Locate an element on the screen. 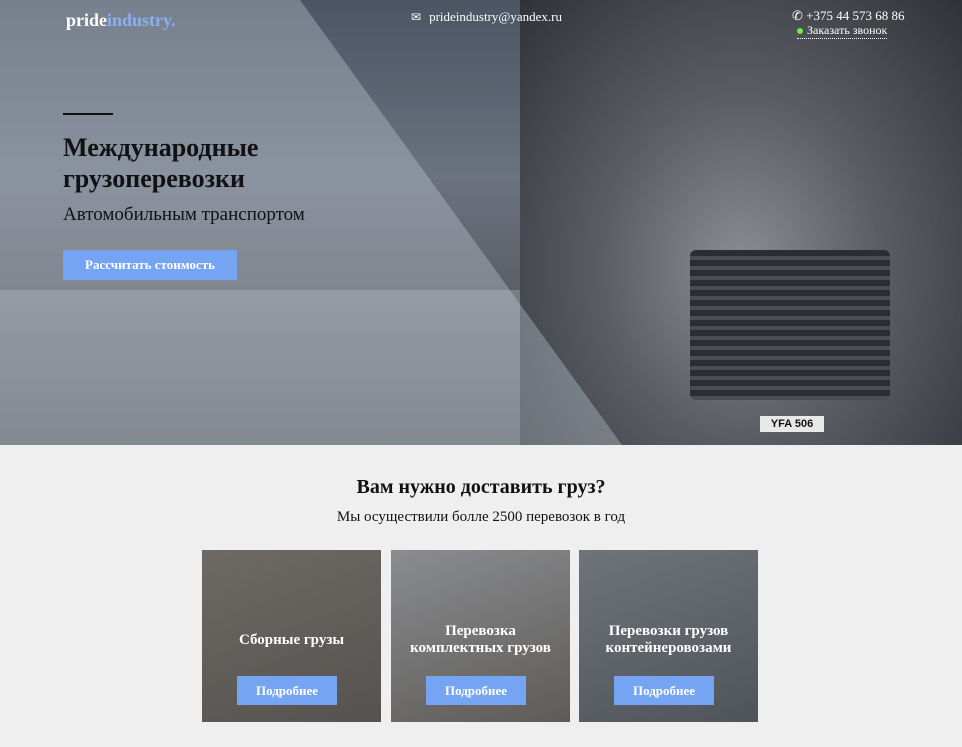 This screenshot has width=962, height=747. mail-icon: ✉ is located at coordinates (416, 16).